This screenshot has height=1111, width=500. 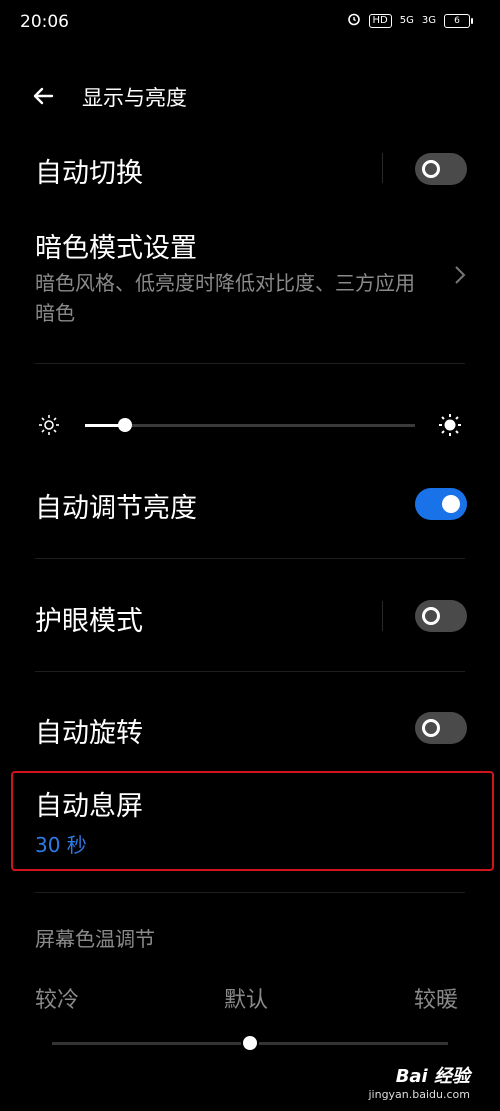 I want to click on page-title: 显示与亮度, so click(x=134, y=98).